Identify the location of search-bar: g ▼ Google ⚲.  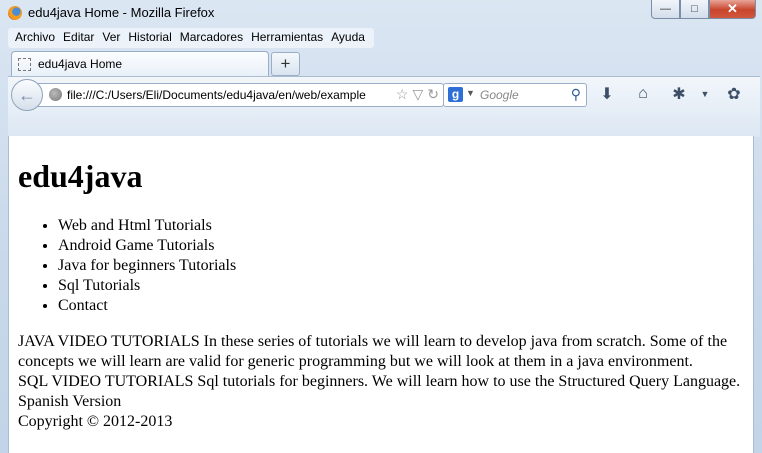
(515, 95).